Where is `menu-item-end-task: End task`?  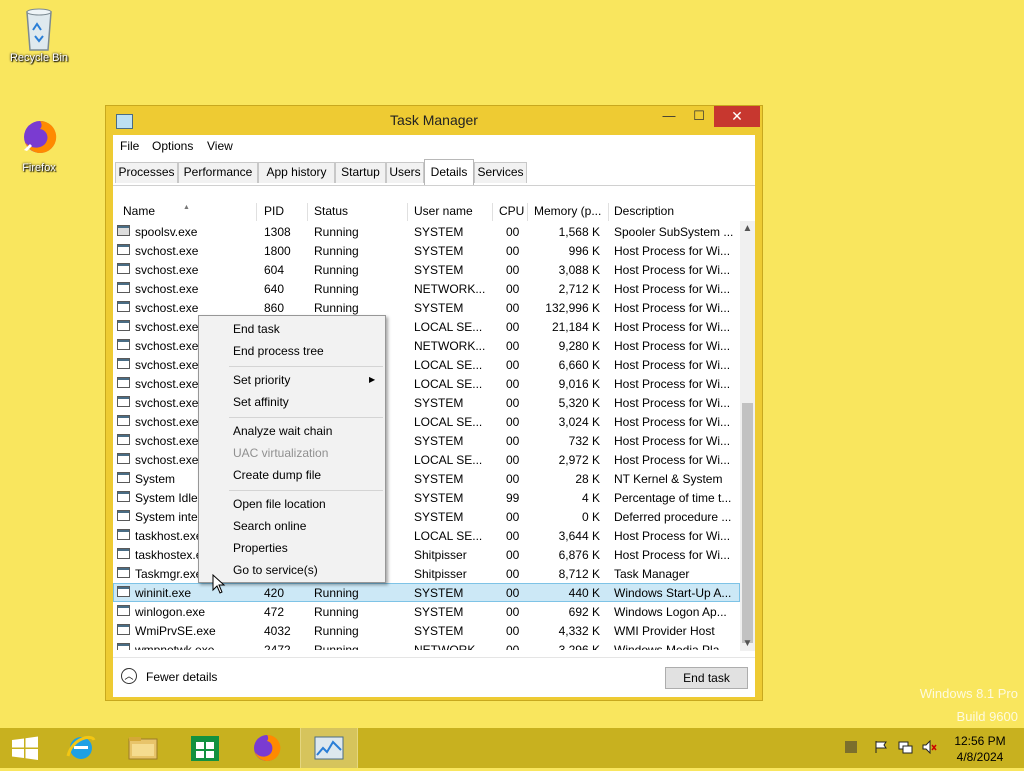 menu-item-end-task: End task is located at coordinates (256, 329).